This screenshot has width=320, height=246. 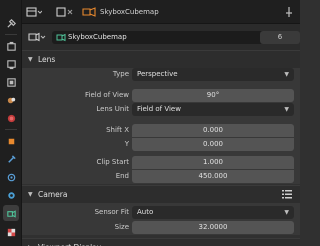 What do you see at coordinates (11, 141) in the screenshot?
I see `object-icon` at bounding box center [11, 141].